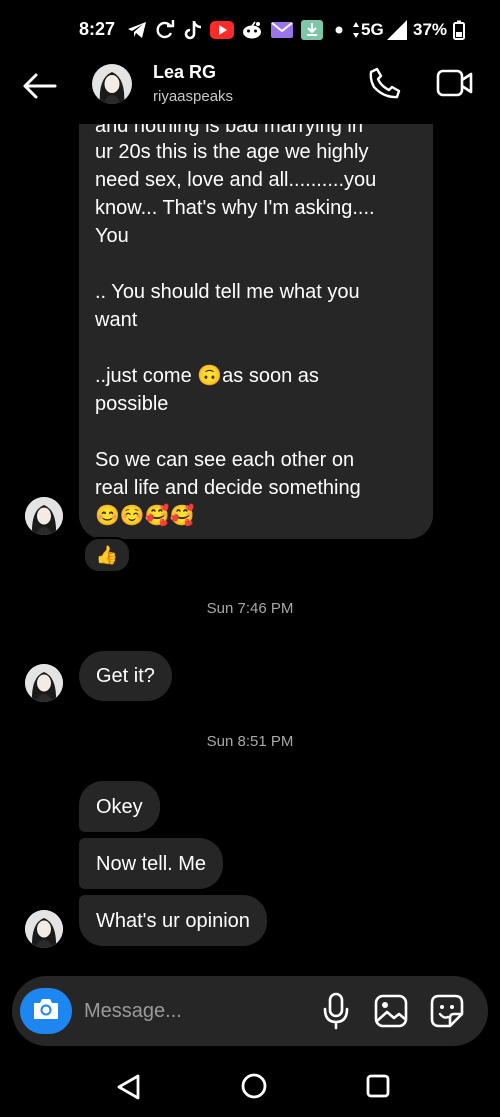 This screenshot has width=500, height=1117. Describe the element at coordinates (250, 608) in the screenshot. I see `timestamp: Sun 7:46 PM` at that location.